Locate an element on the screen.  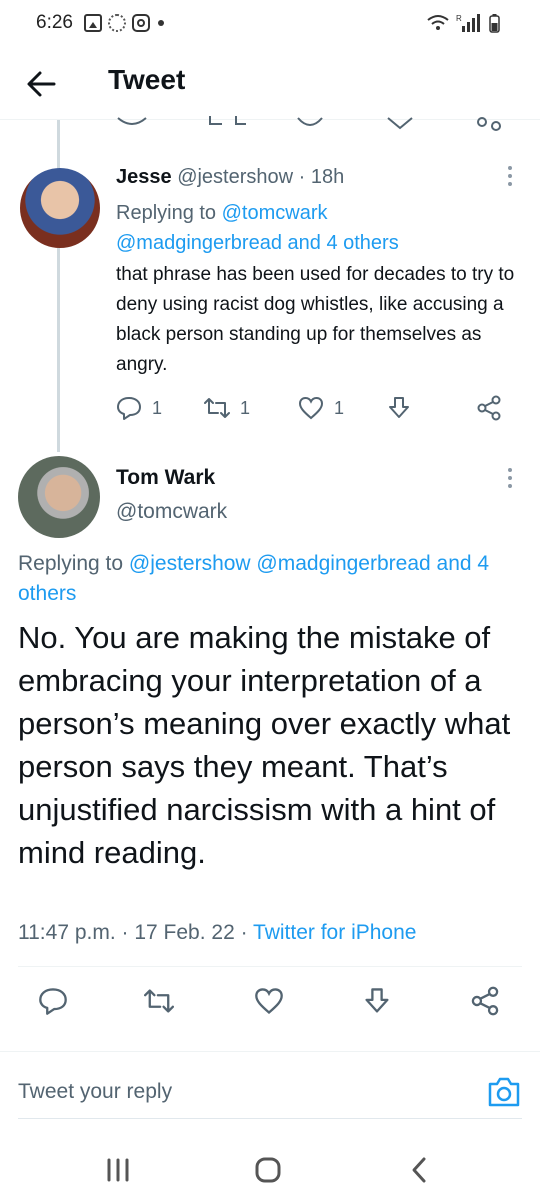
home-icon is located at coordinates (268, 1170).